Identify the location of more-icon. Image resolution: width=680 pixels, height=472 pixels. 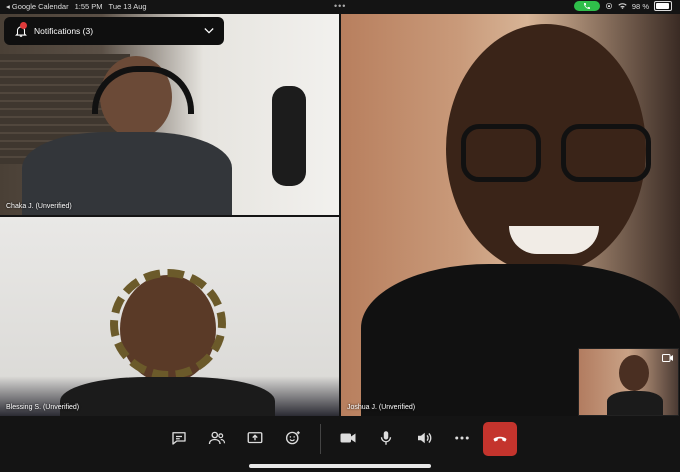
(462, 438).